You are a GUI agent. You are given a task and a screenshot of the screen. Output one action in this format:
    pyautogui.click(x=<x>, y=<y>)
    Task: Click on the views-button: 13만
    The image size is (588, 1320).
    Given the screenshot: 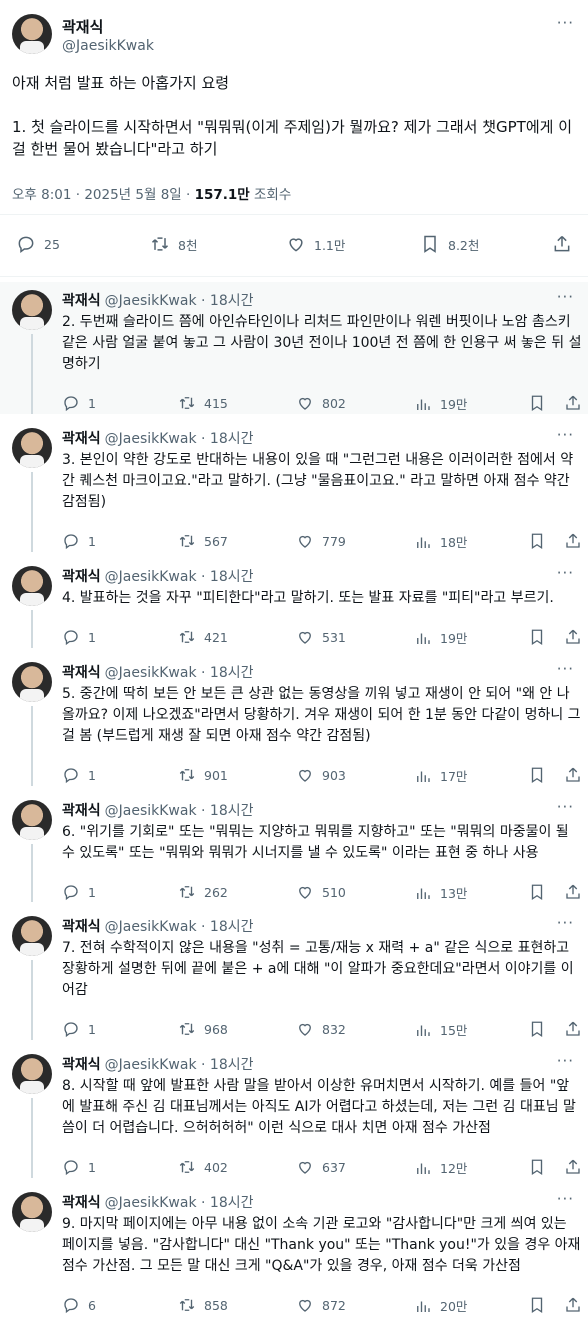 What is the action you would take?
    pyautogui.click(x=440, y=892)
    